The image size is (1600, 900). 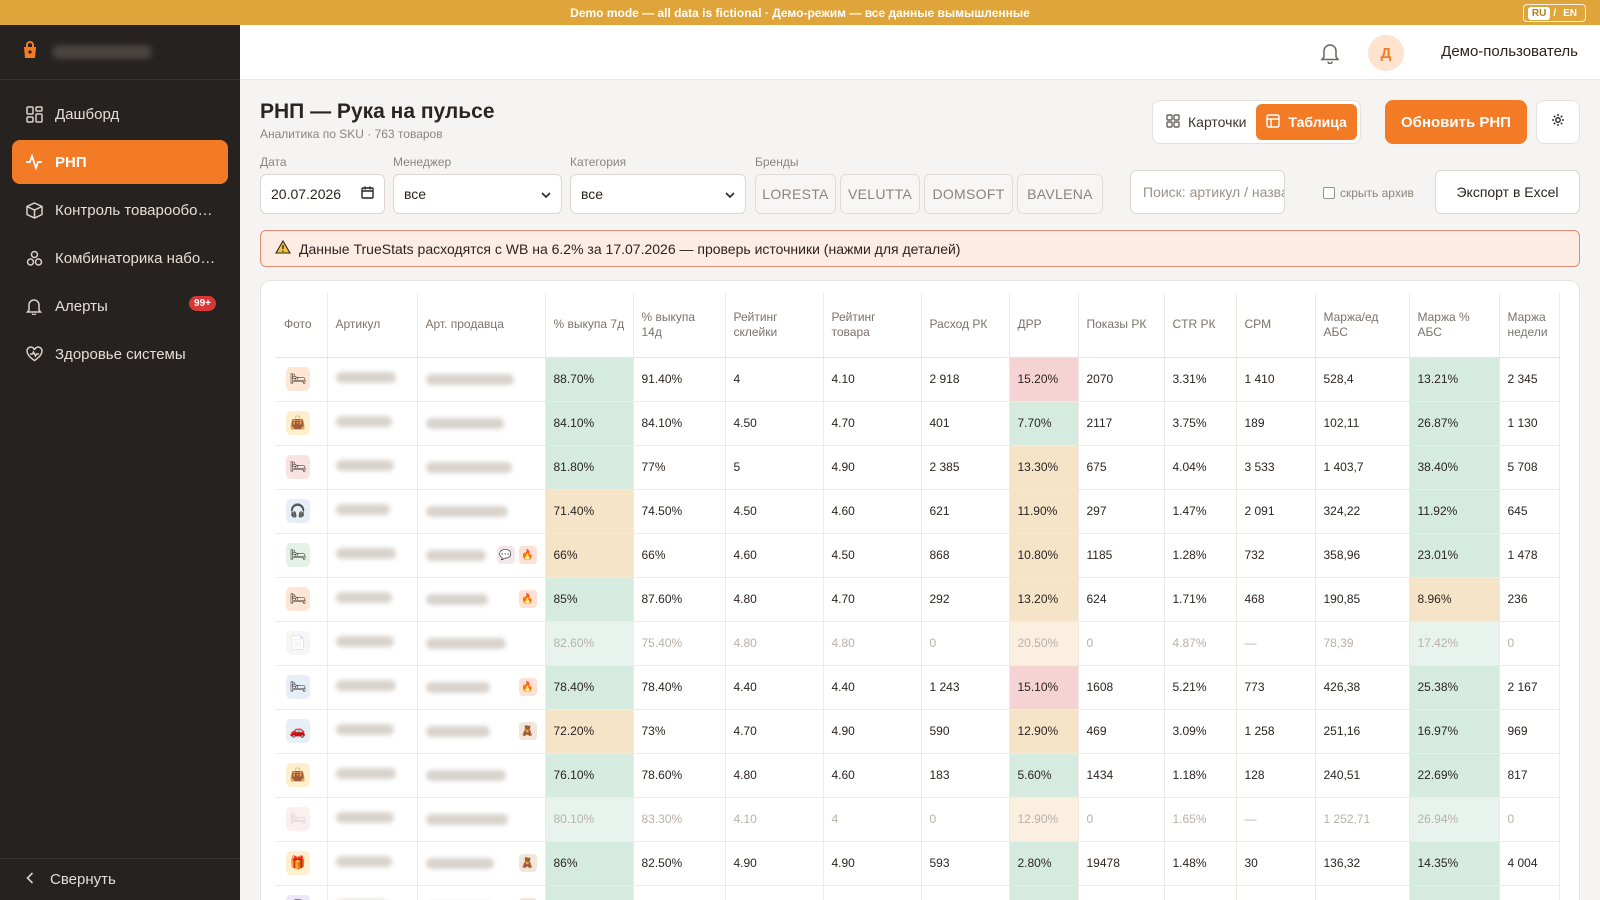 What do you see at coordinates (965, 325) in the screenshot?
I see `column-header: Расход РК` at bounding box center [965, 325].